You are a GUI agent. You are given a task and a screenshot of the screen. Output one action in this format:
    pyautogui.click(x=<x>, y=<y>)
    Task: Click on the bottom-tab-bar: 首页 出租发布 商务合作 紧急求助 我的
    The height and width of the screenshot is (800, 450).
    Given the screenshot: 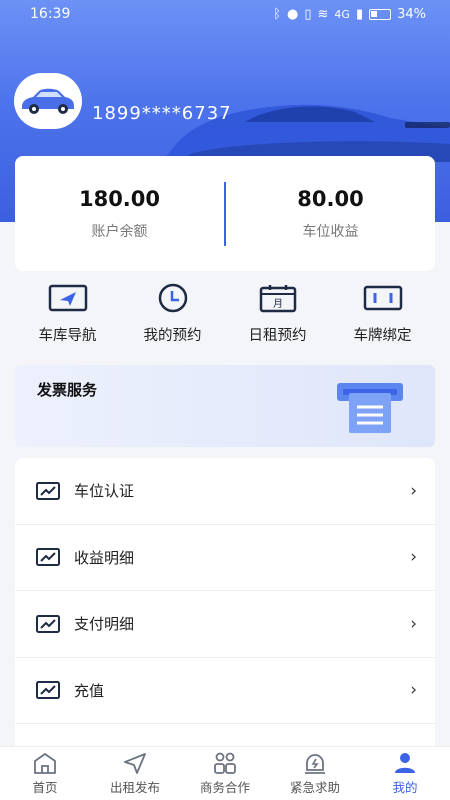 What is the action you would take?
    pyautogui.click(x=225, y=773)
    